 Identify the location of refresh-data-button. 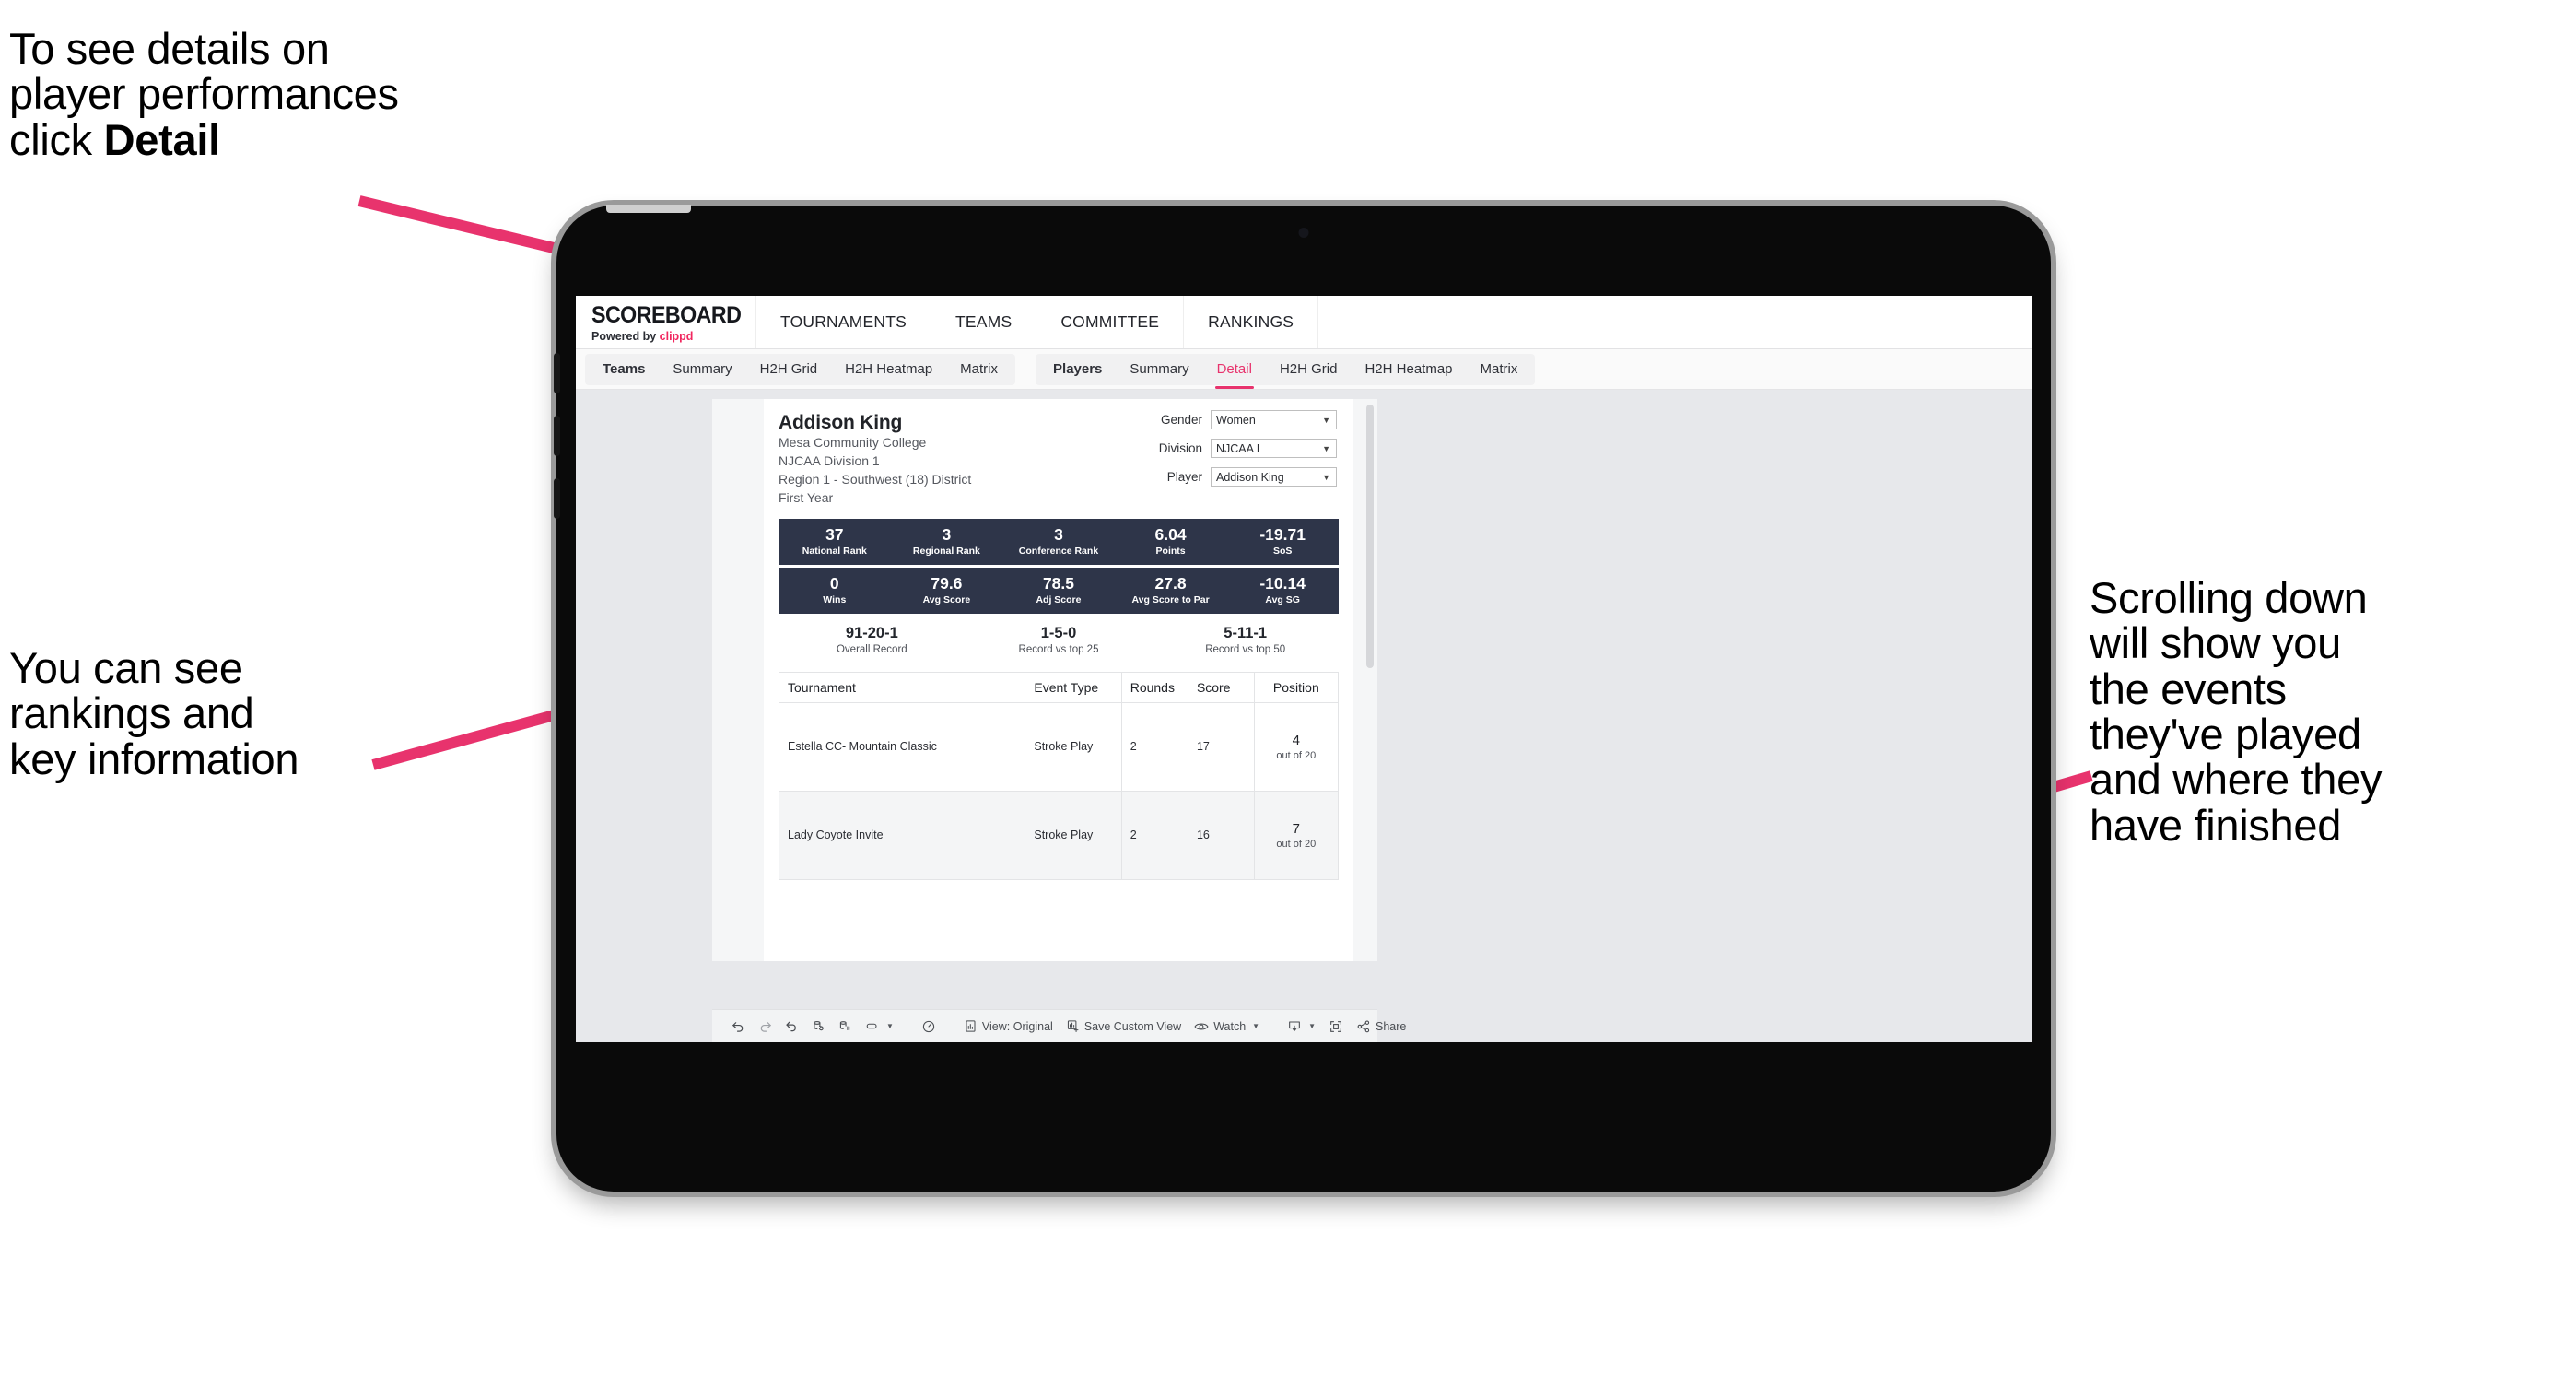
(818, 1027).